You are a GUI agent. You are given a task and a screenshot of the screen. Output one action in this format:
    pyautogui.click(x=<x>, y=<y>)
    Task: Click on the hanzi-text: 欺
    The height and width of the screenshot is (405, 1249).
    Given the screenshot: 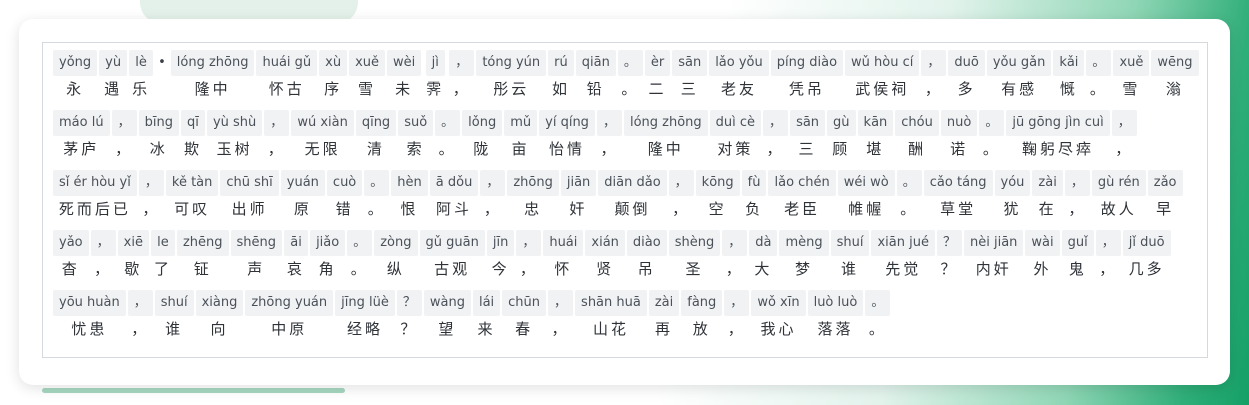 What is the action you would take?
    pyautogui.click(x=192, y=149)
    